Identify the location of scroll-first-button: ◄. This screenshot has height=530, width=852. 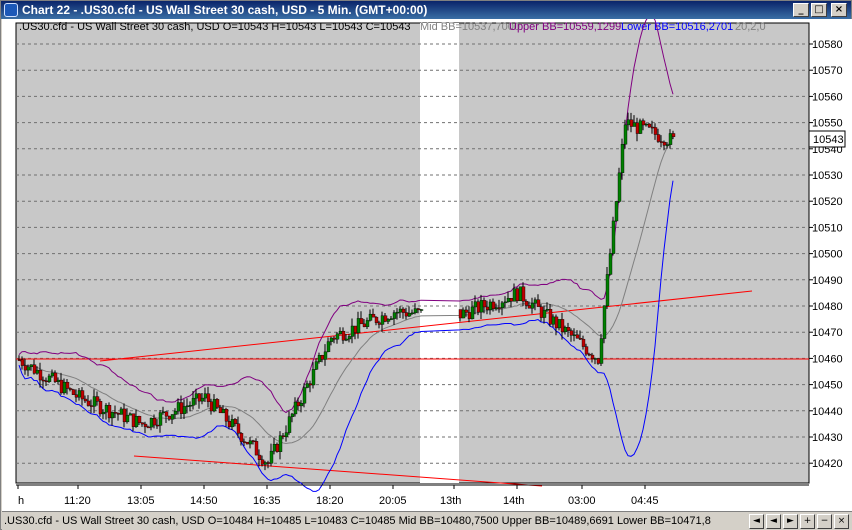
(756, 521).